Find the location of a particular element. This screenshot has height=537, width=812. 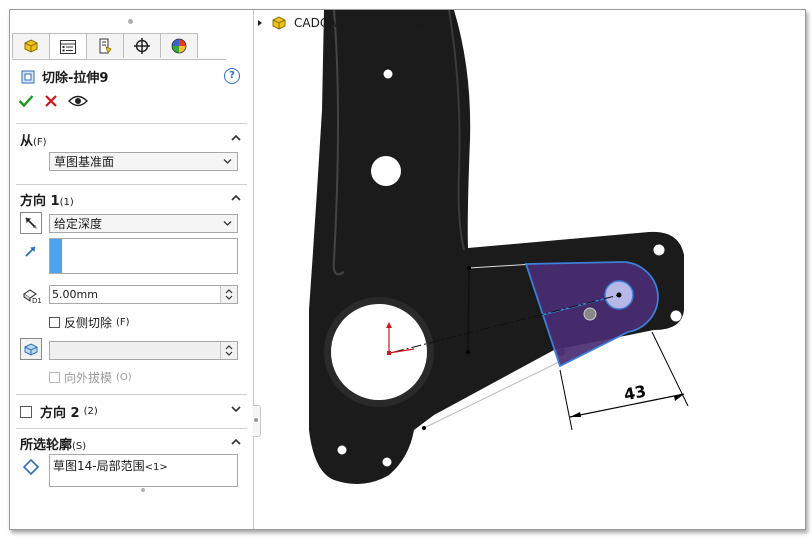

direction2-checkbox: 方向 2 (2) is located at coordinates (59, 411).